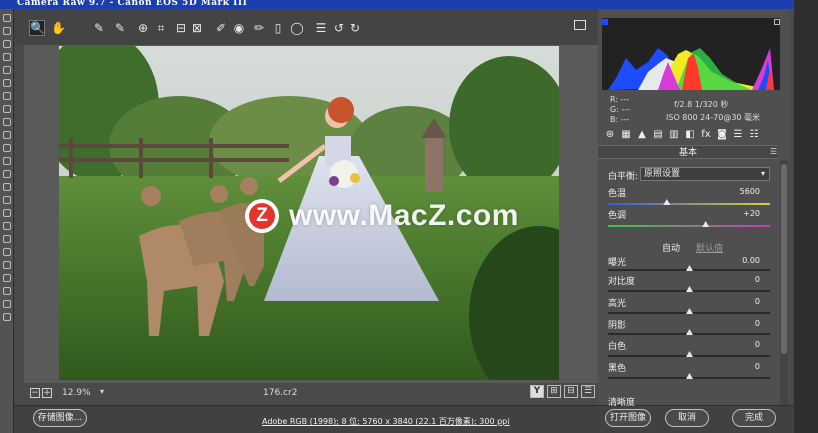 This screenshot has height=433, width=818. Describe the element at coordinates (259, 28) in the screenshot. I see `adjustment-brush-icon: ✏` at that location.